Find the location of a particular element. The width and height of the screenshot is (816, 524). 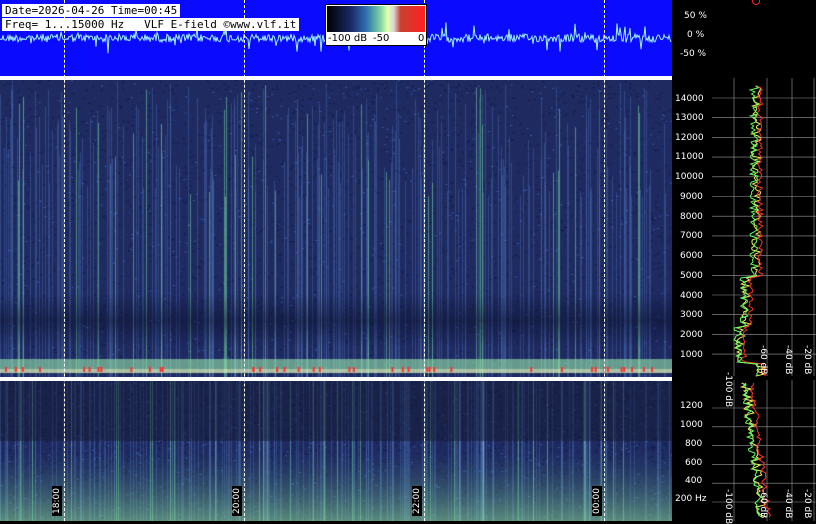

freq-tick-label: 5000 is located at coordinates (691, 276).